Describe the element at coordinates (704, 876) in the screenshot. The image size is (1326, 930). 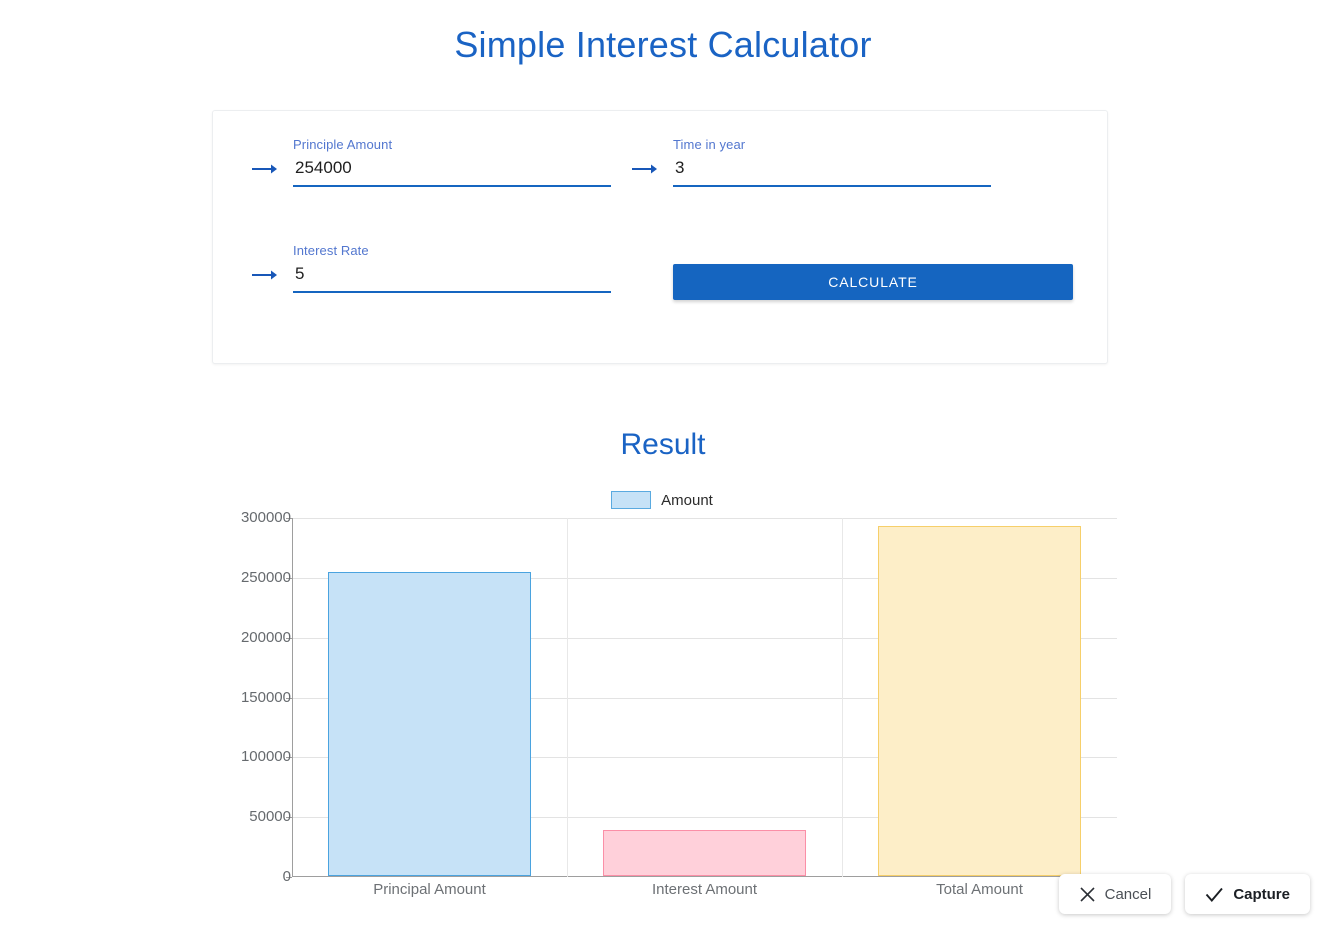
I see `x-axis-line` at that location.